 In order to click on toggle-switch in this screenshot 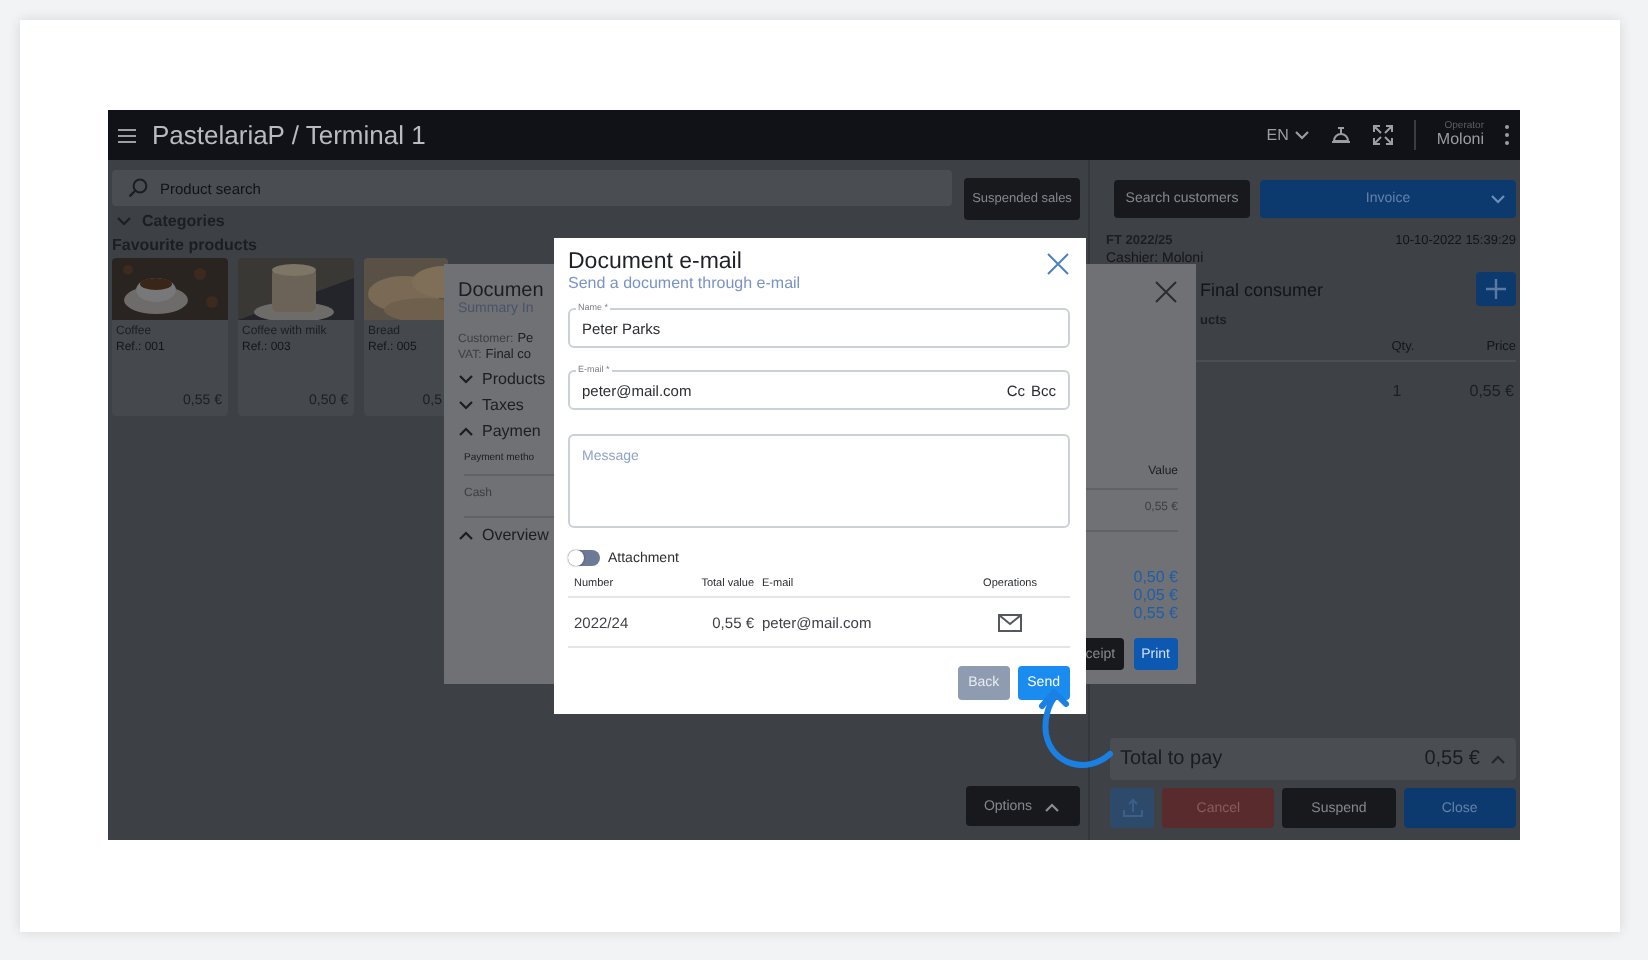, I will do `click(584, 558)`.